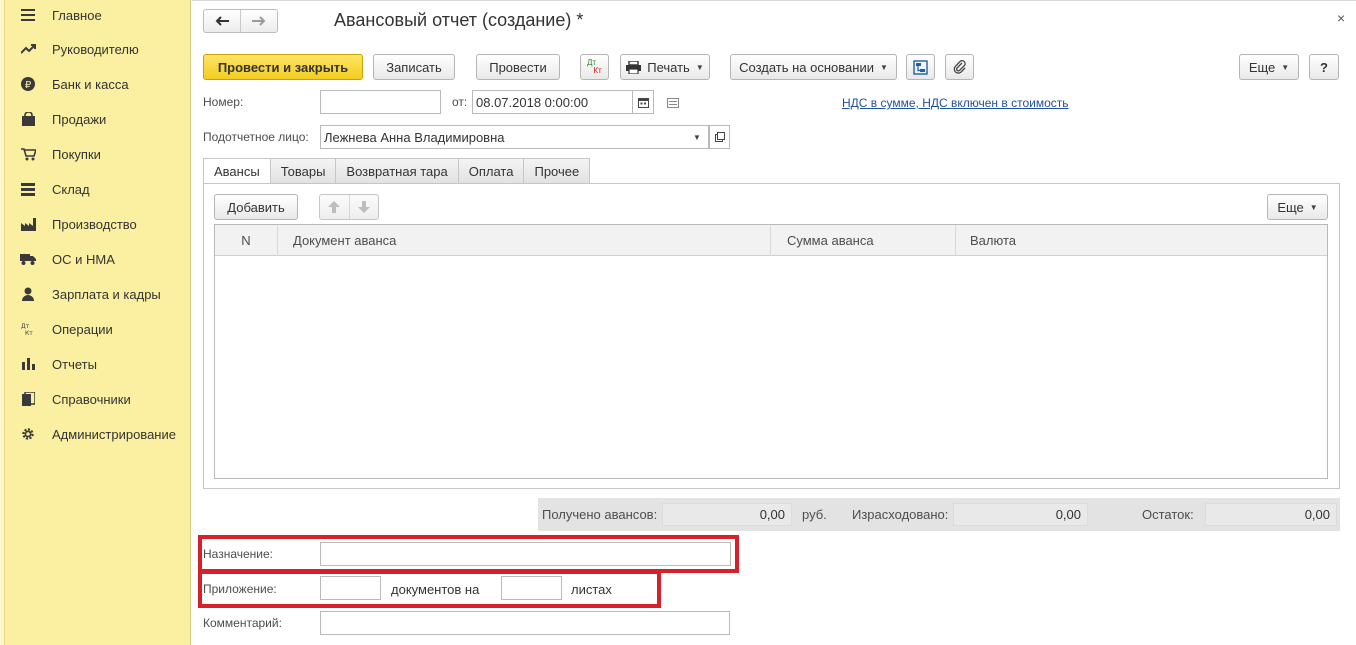 The width and height of the screenshot is (1356, 645). What do you see at coordinates (414, 67) in the screenshot?
I see `save-button: Записать` at bounding box center [414, 67].